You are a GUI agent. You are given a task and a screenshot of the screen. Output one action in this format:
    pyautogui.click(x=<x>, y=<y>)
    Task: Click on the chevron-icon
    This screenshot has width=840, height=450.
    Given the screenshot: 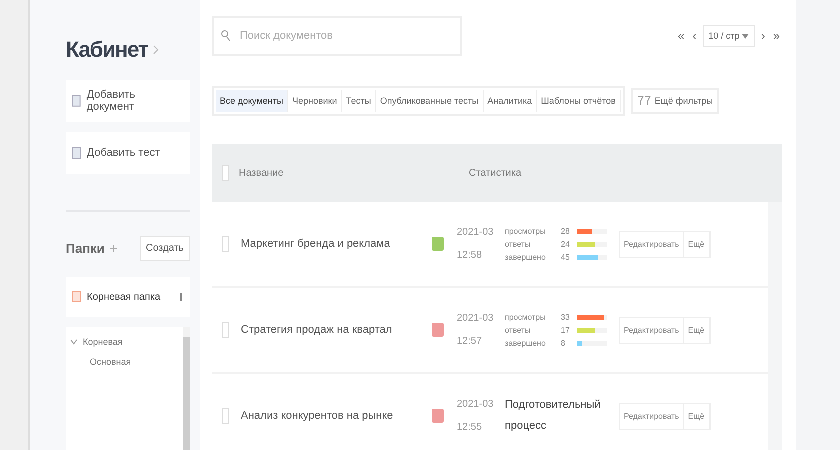 What is the action you would take?
    pyautogui.click(x=156, y=50)
    